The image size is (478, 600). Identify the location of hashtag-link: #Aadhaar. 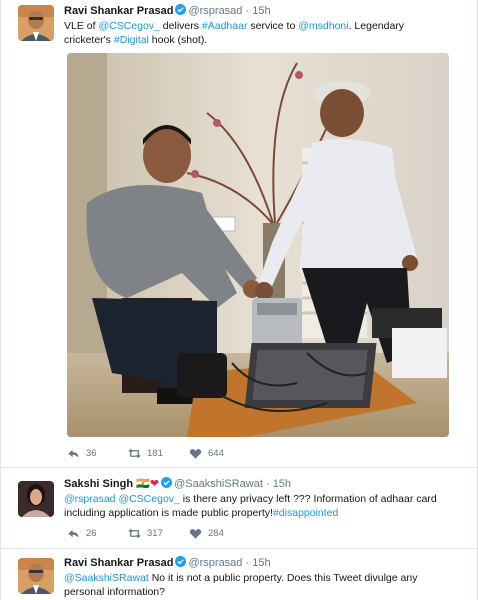
(225, 26).